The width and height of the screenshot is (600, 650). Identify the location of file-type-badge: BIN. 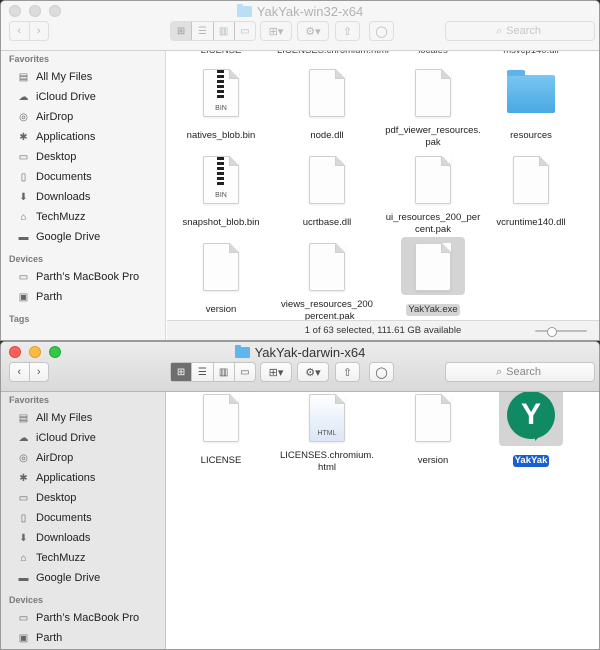
(221, 195).